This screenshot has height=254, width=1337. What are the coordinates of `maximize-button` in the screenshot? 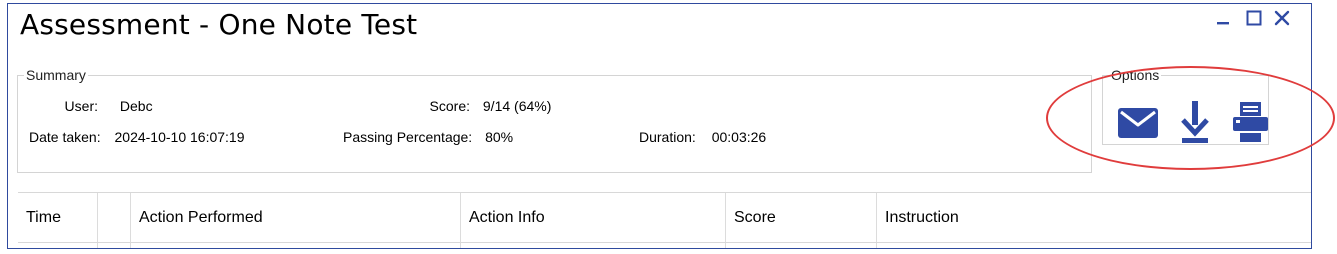 It's located at (1254, 18).